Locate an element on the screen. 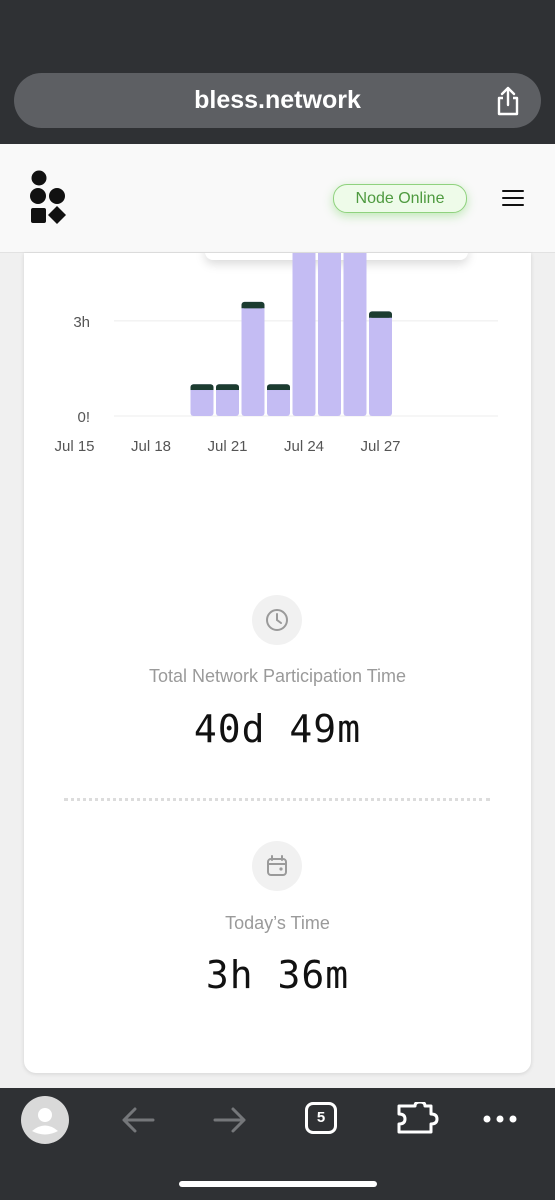  today-time-label: Today’s Time is located at coordinates (277, 923).